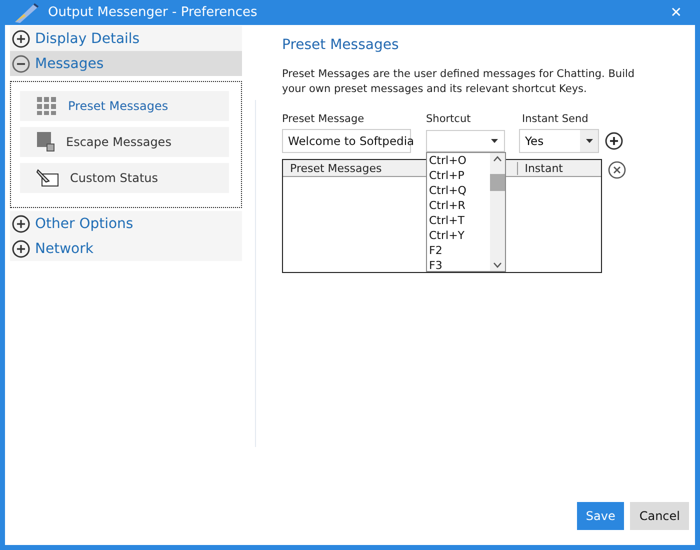  Describe the element at coordinates (126, 38) in the screenshot. I see `sidebar-group: Display Details` at that location.